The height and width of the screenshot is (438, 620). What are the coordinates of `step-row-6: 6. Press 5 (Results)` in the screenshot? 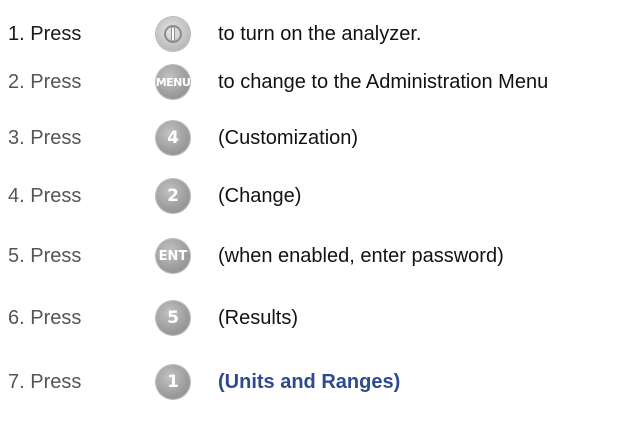 It's located at (310, 318).